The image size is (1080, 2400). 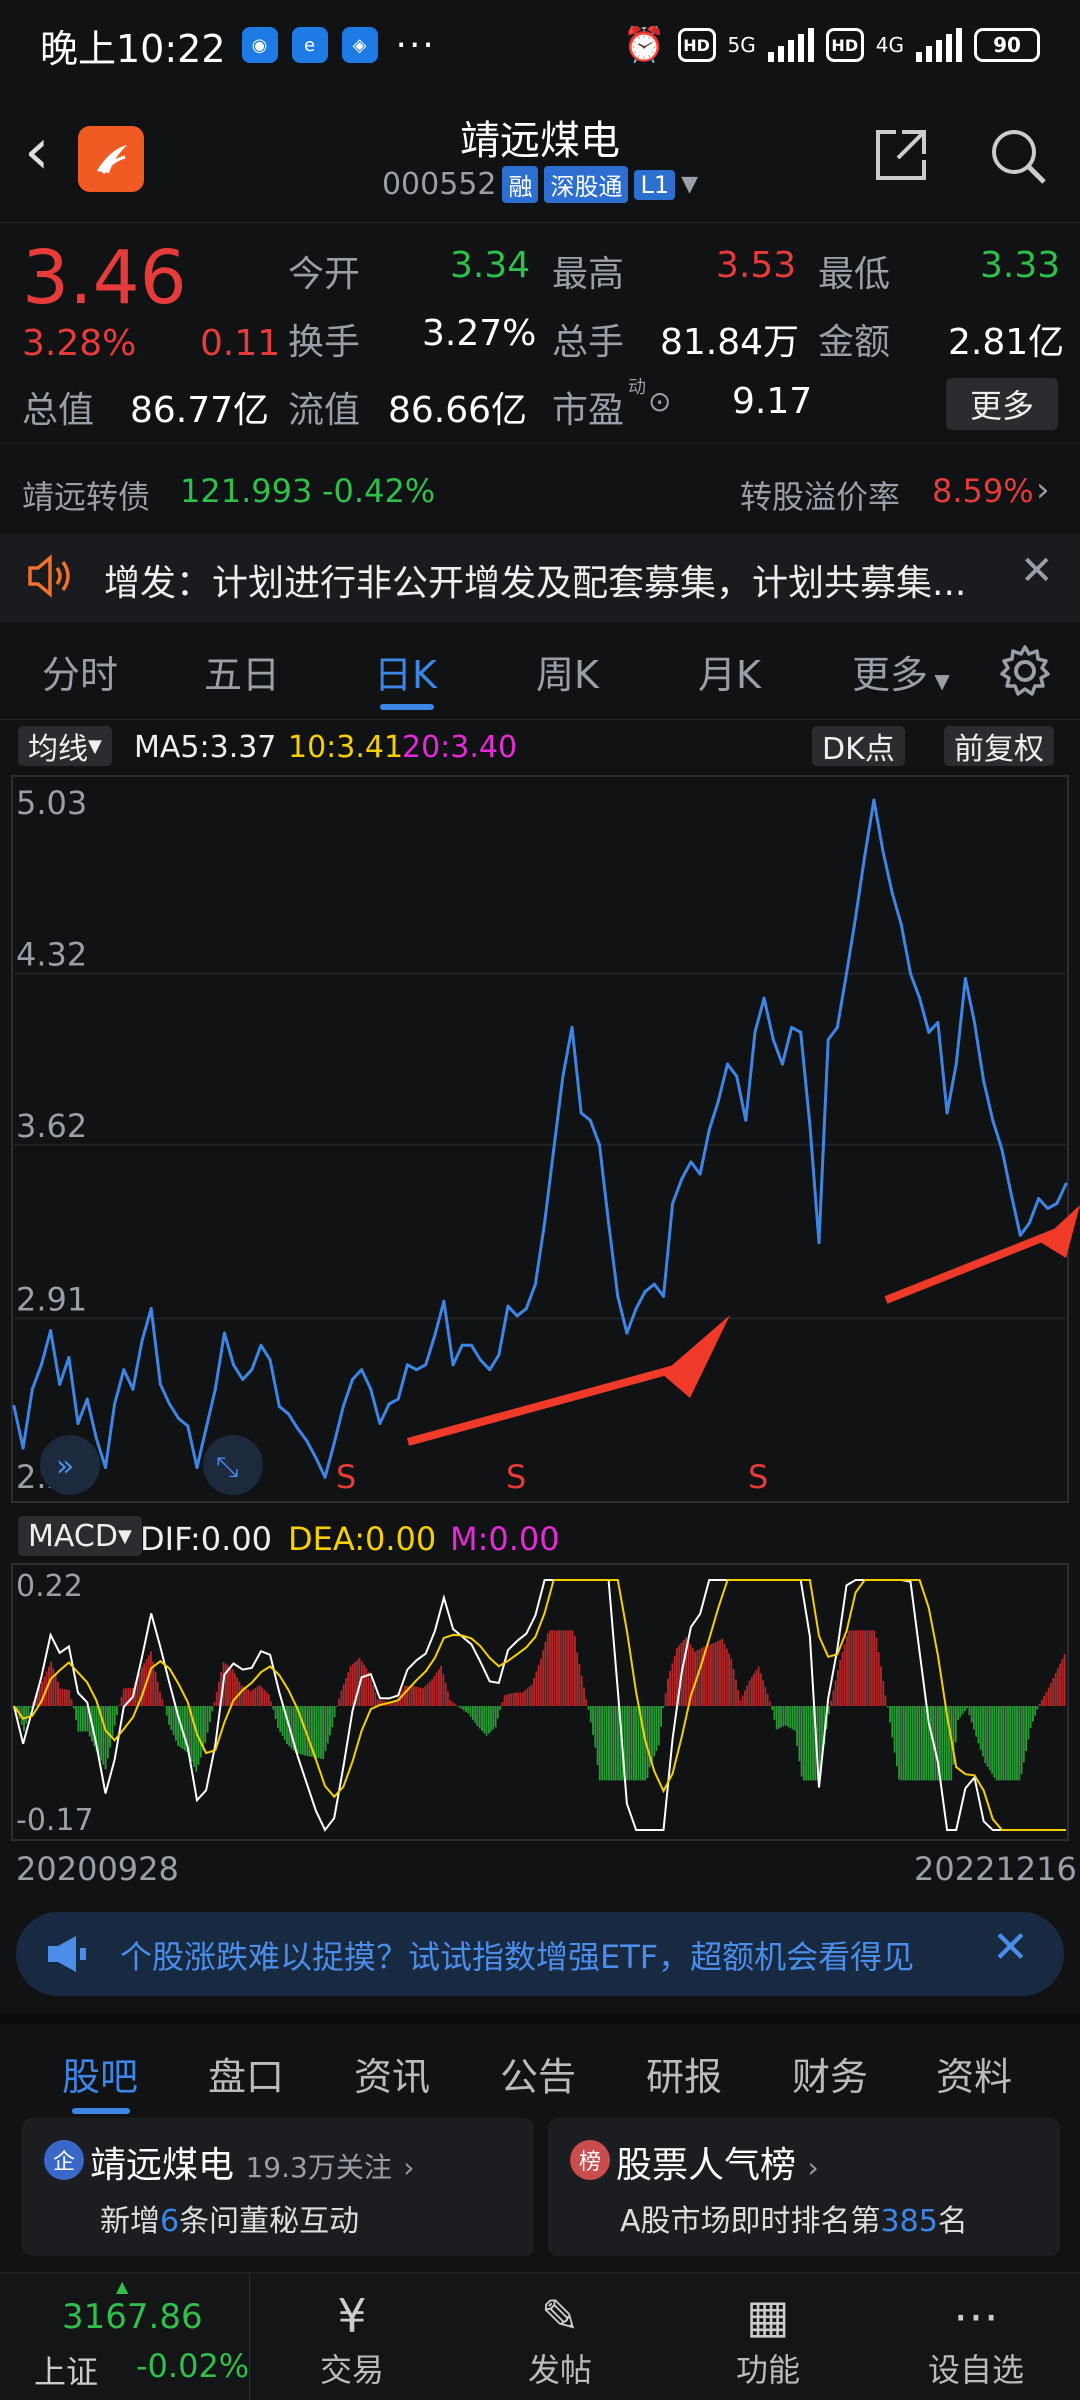 I want to click on nav-functions: ▦ 功能, so click(x=768, y=2339).